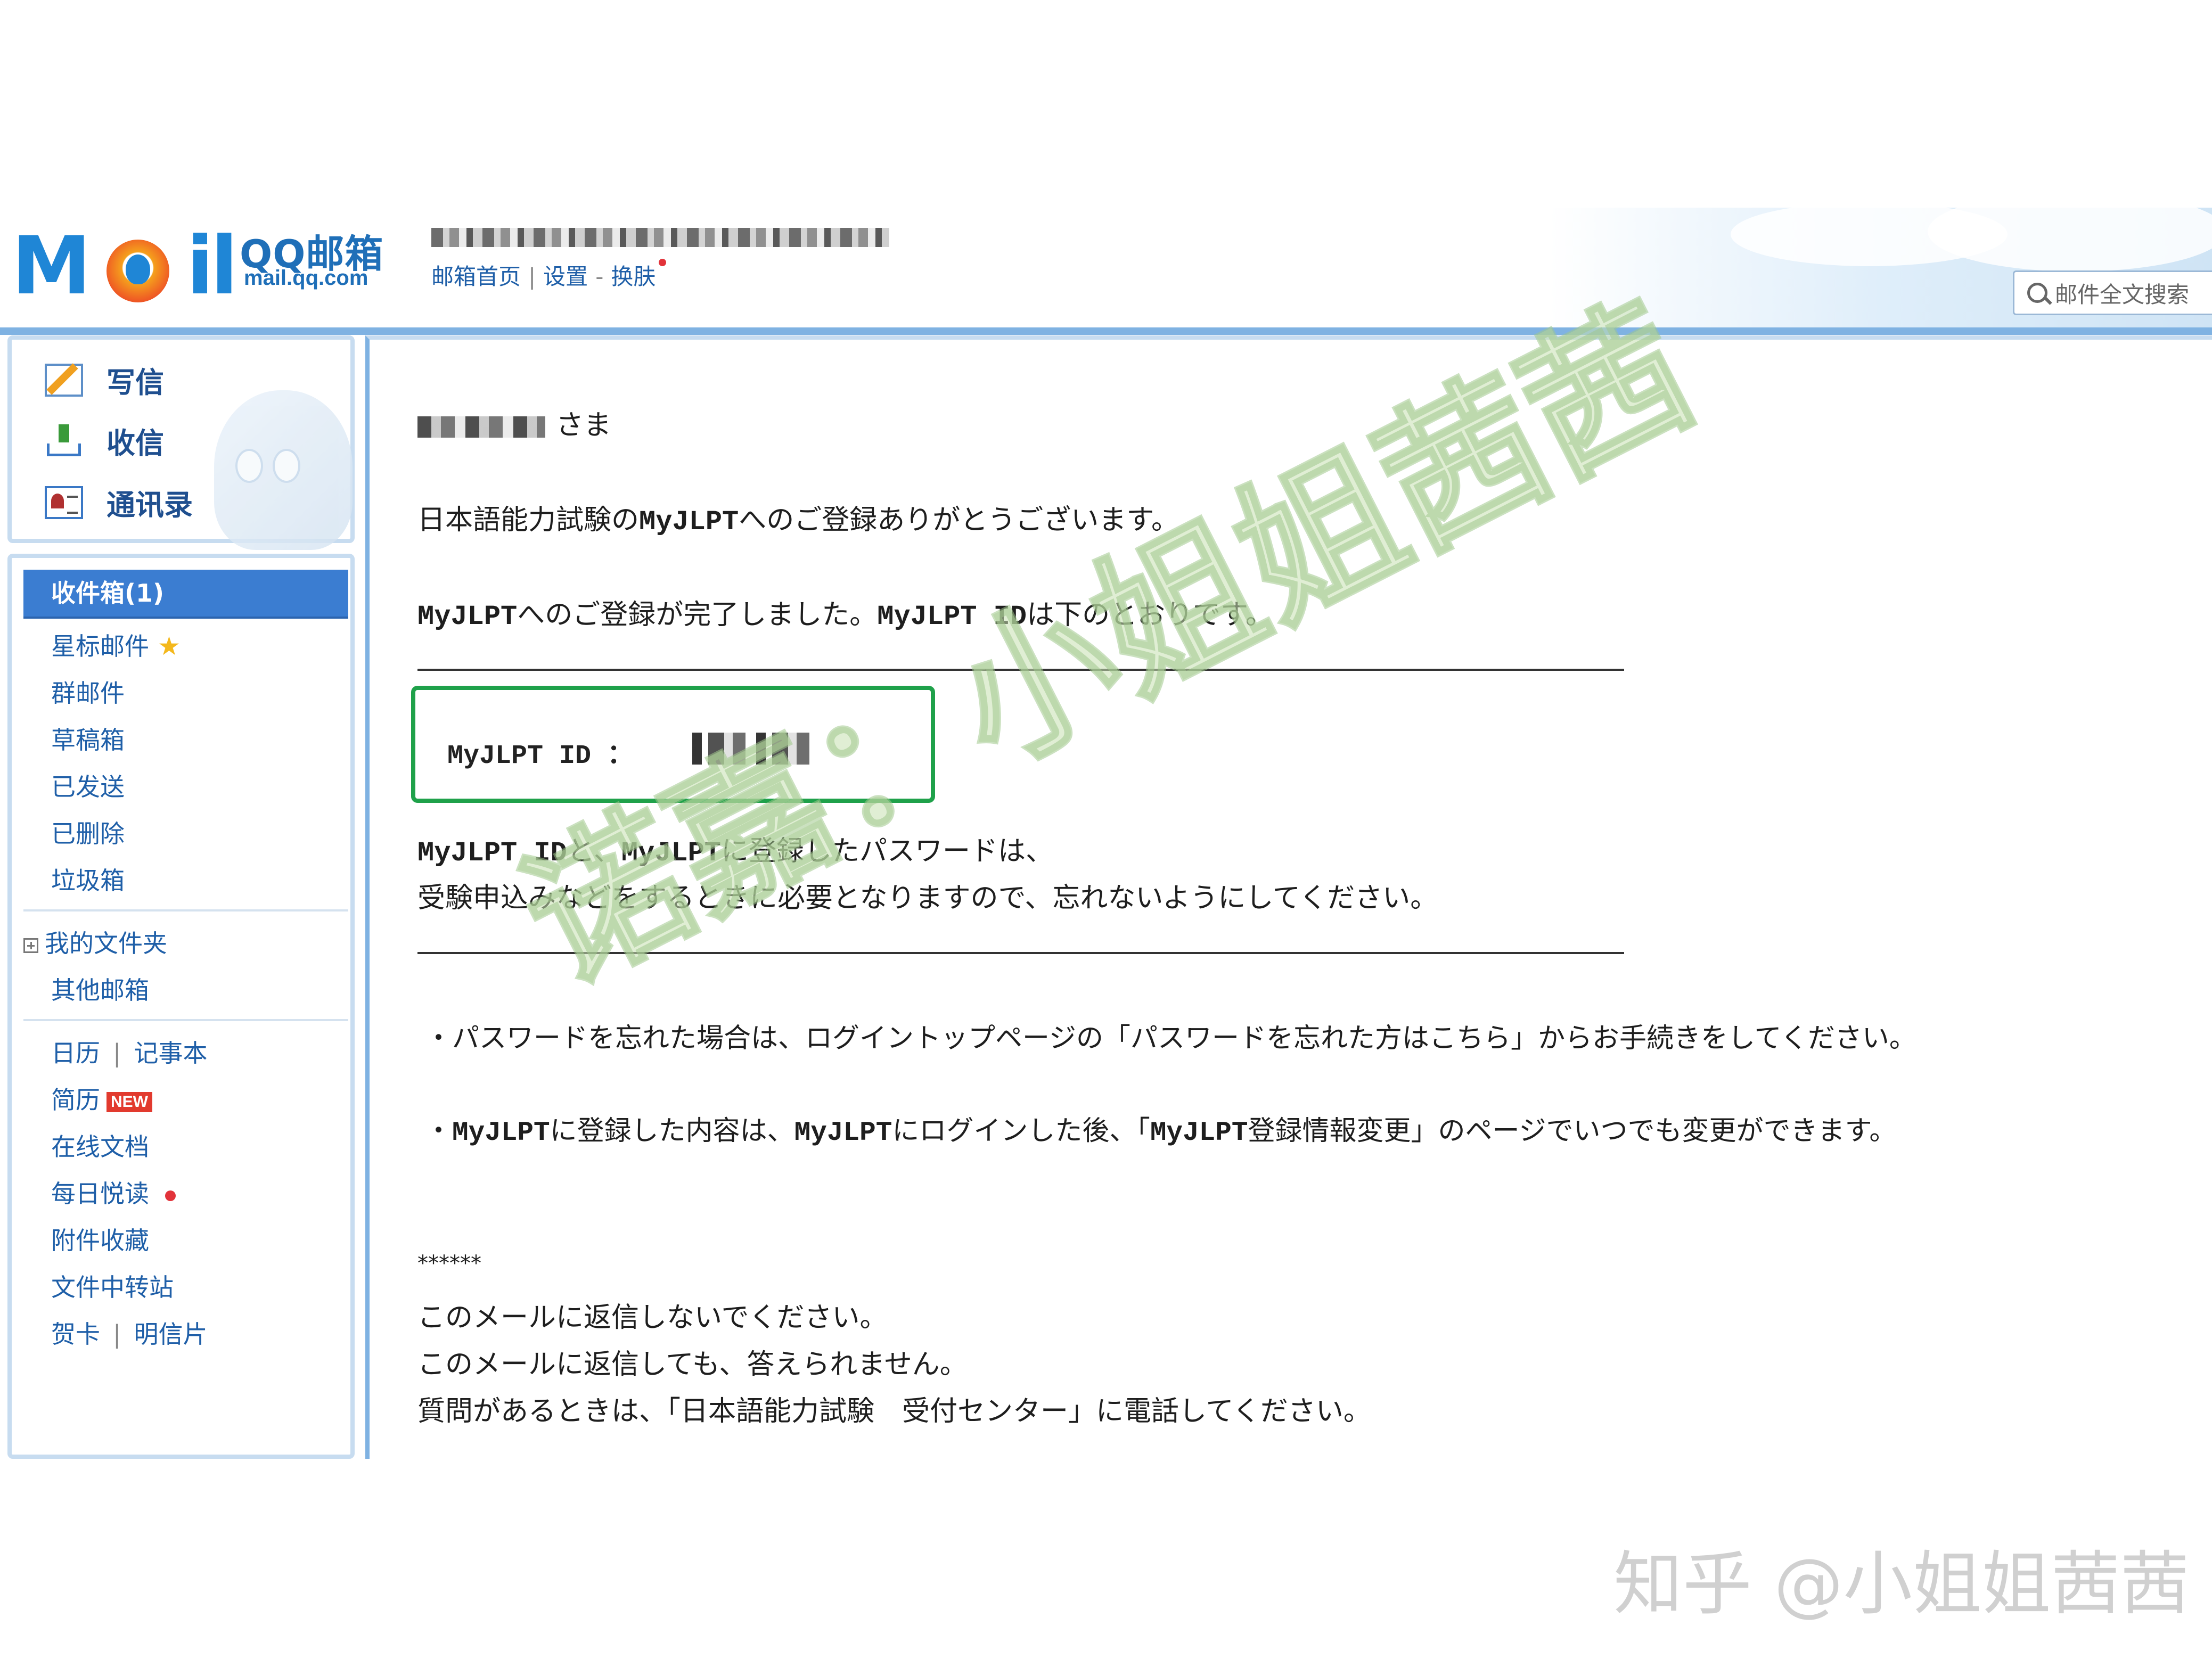  Describe the element at coordinates (449, 1263) in the screenshot. I see `footer-stars: ******` at that location.